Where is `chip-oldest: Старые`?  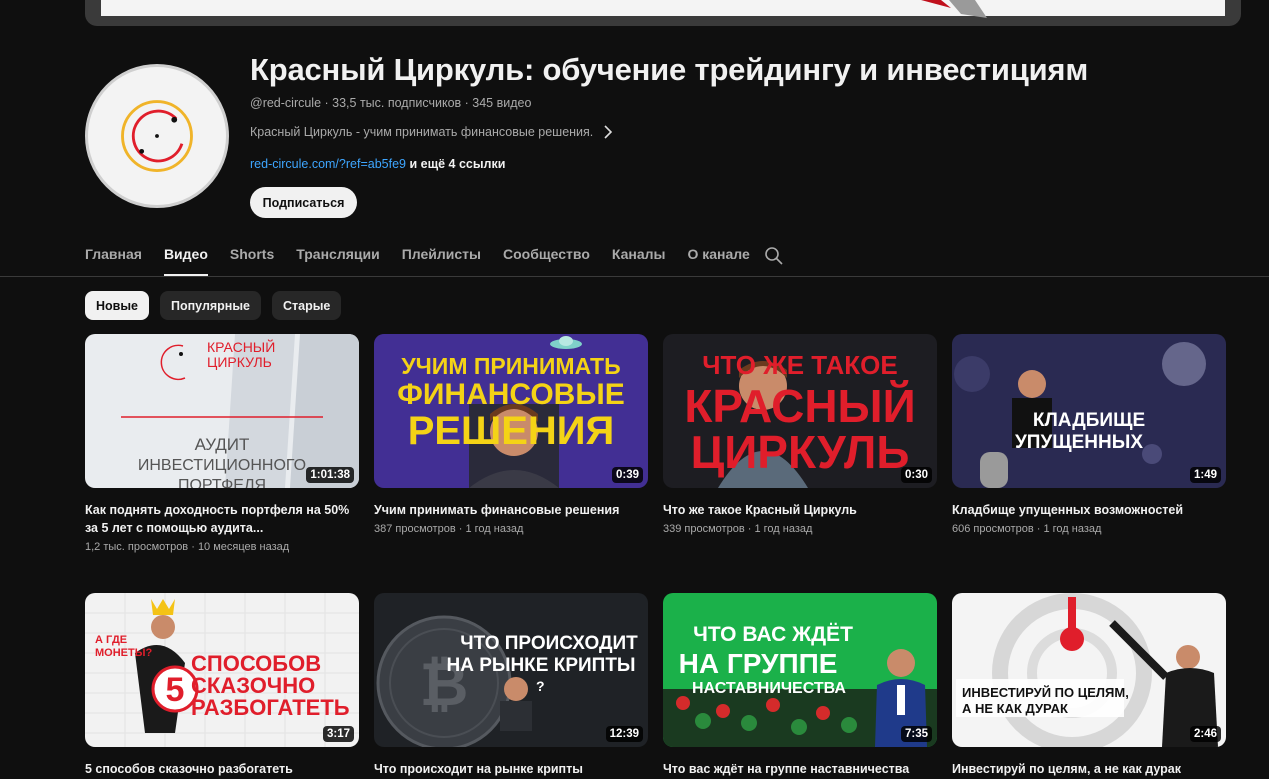 chip-oldest: Старые is located at coordinates (307, 305).